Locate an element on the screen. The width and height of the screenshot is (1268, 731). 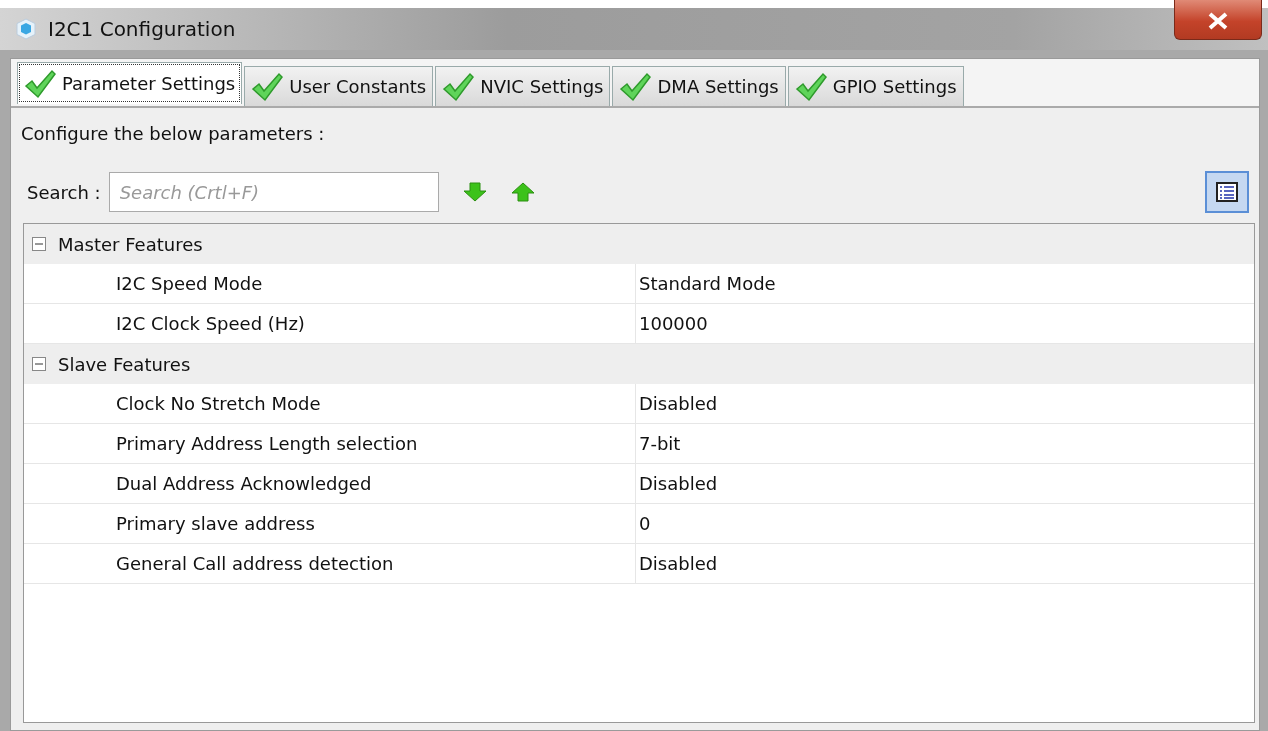
close-button is located at coordinates (1218, 20).